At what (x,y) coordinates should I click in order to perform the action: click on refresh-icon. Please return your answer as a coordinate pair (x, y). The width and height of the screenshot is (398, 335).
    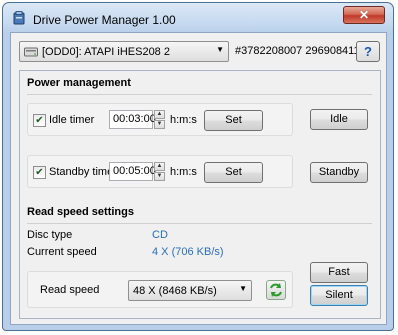
    Looking at the image, I should click on (276, 290).